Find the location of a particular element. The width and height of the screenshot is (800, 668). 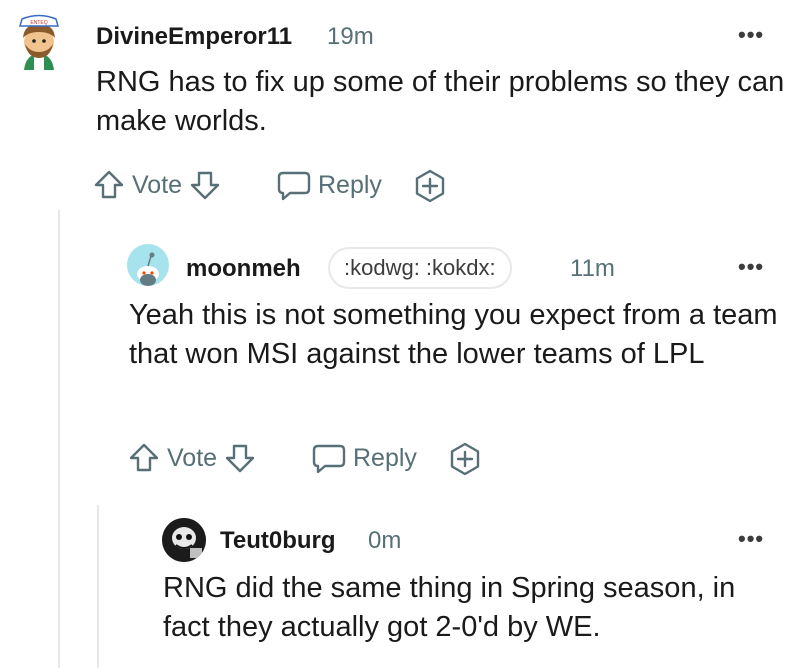

username: moonmeh is located at coordinates (243, 269).